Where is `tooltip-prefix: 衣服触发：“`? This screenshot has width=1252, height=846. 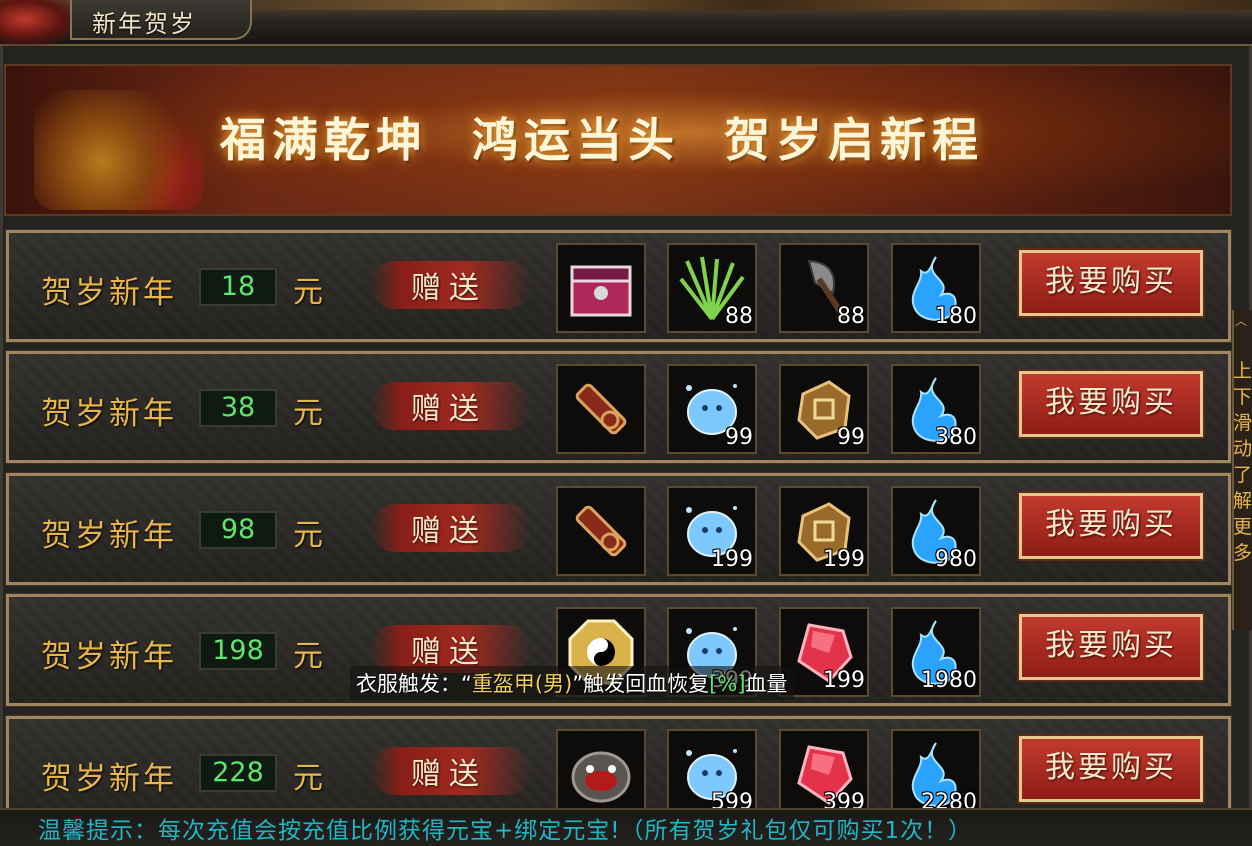 tooltip-prefix: 衣服触发：“ is located at coordinates (414, 684).